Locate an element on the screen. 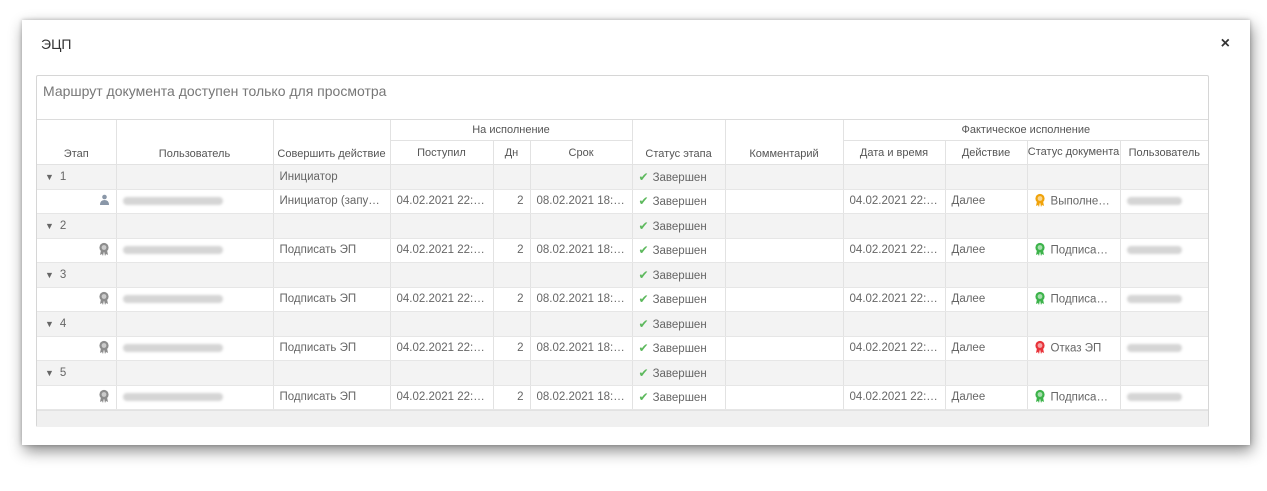 This screenshot has height=491, width=1267. stage-cell: ▼ 4 is located at coordinates (77, 324).